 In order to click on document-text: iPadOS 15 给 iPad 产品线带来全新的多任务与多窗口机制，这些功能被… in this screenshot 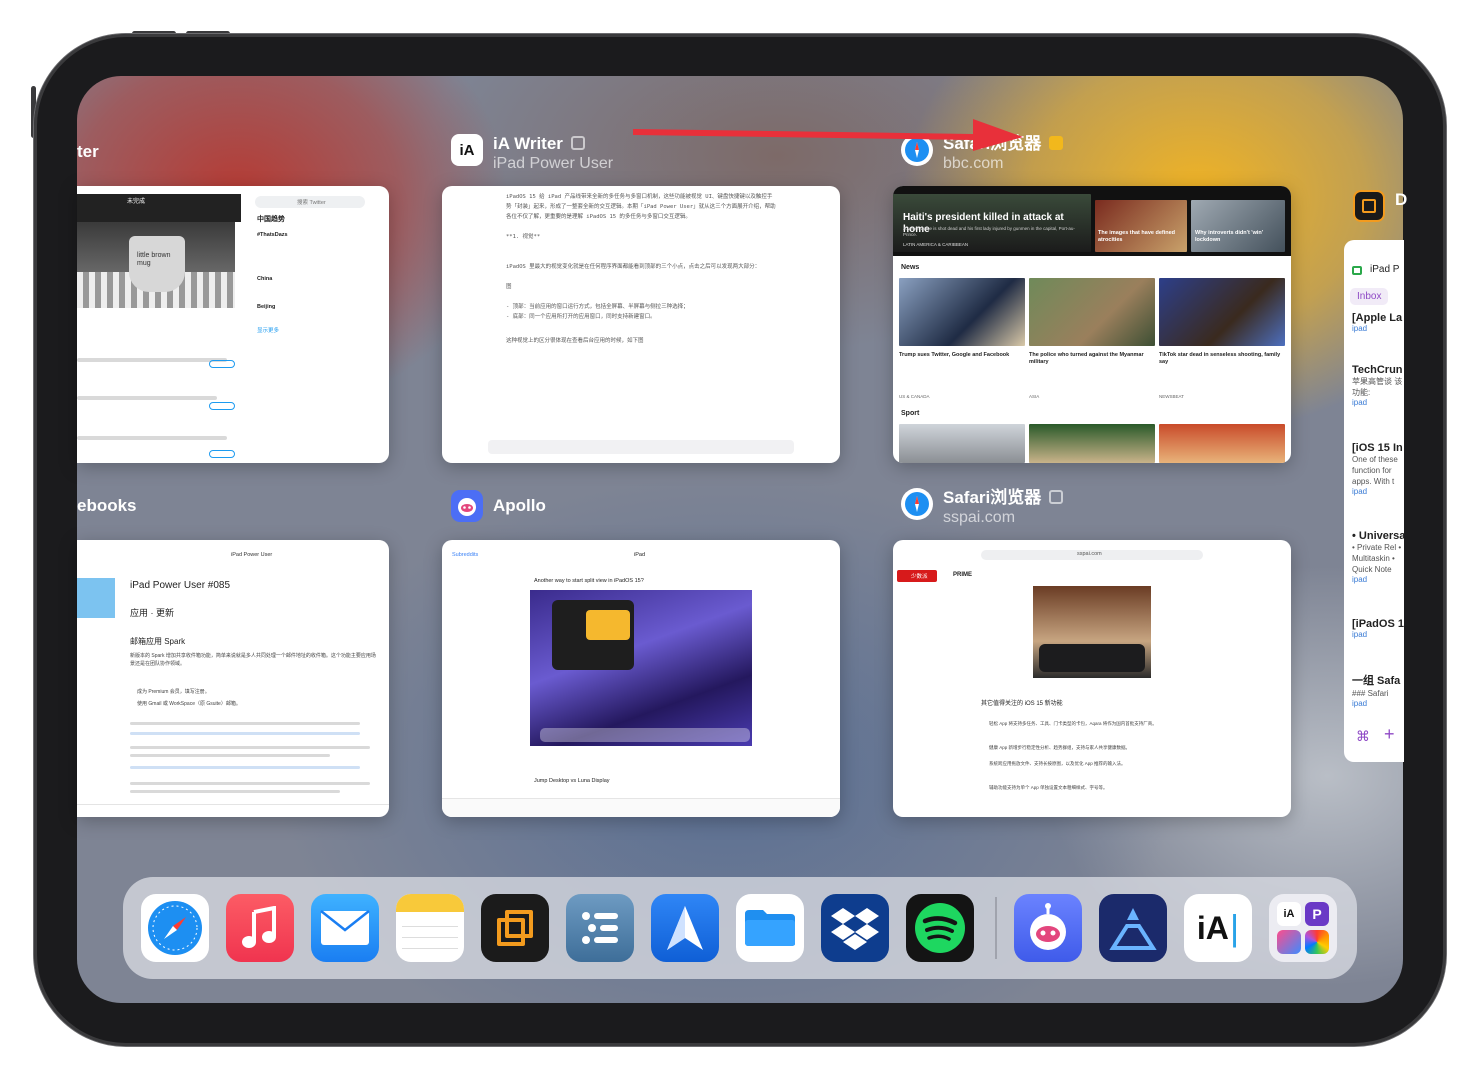, I will do `click(641, 274)`.